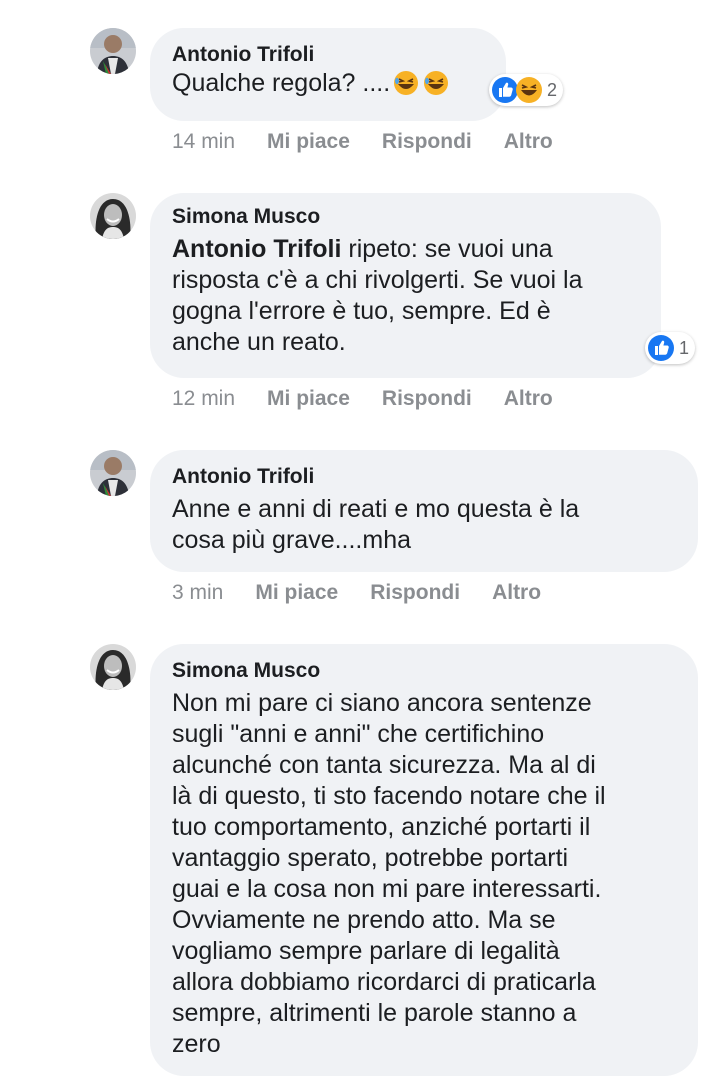  Describe the element at coordinates (684, 347) in the screenshot. I see `reaction-count: 1` at that location.